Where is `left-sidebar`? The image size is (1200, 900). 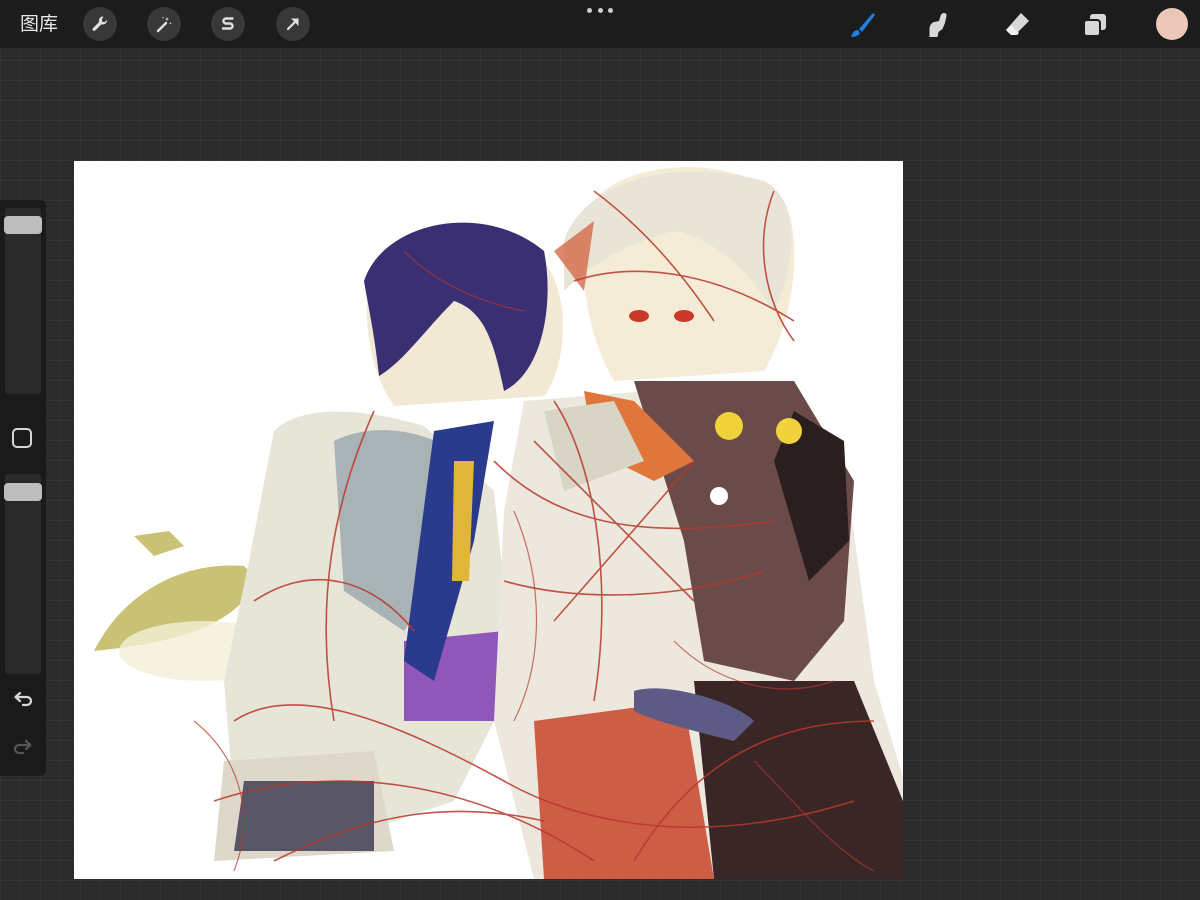 left-sidebar is located at coordinates (23, 488).